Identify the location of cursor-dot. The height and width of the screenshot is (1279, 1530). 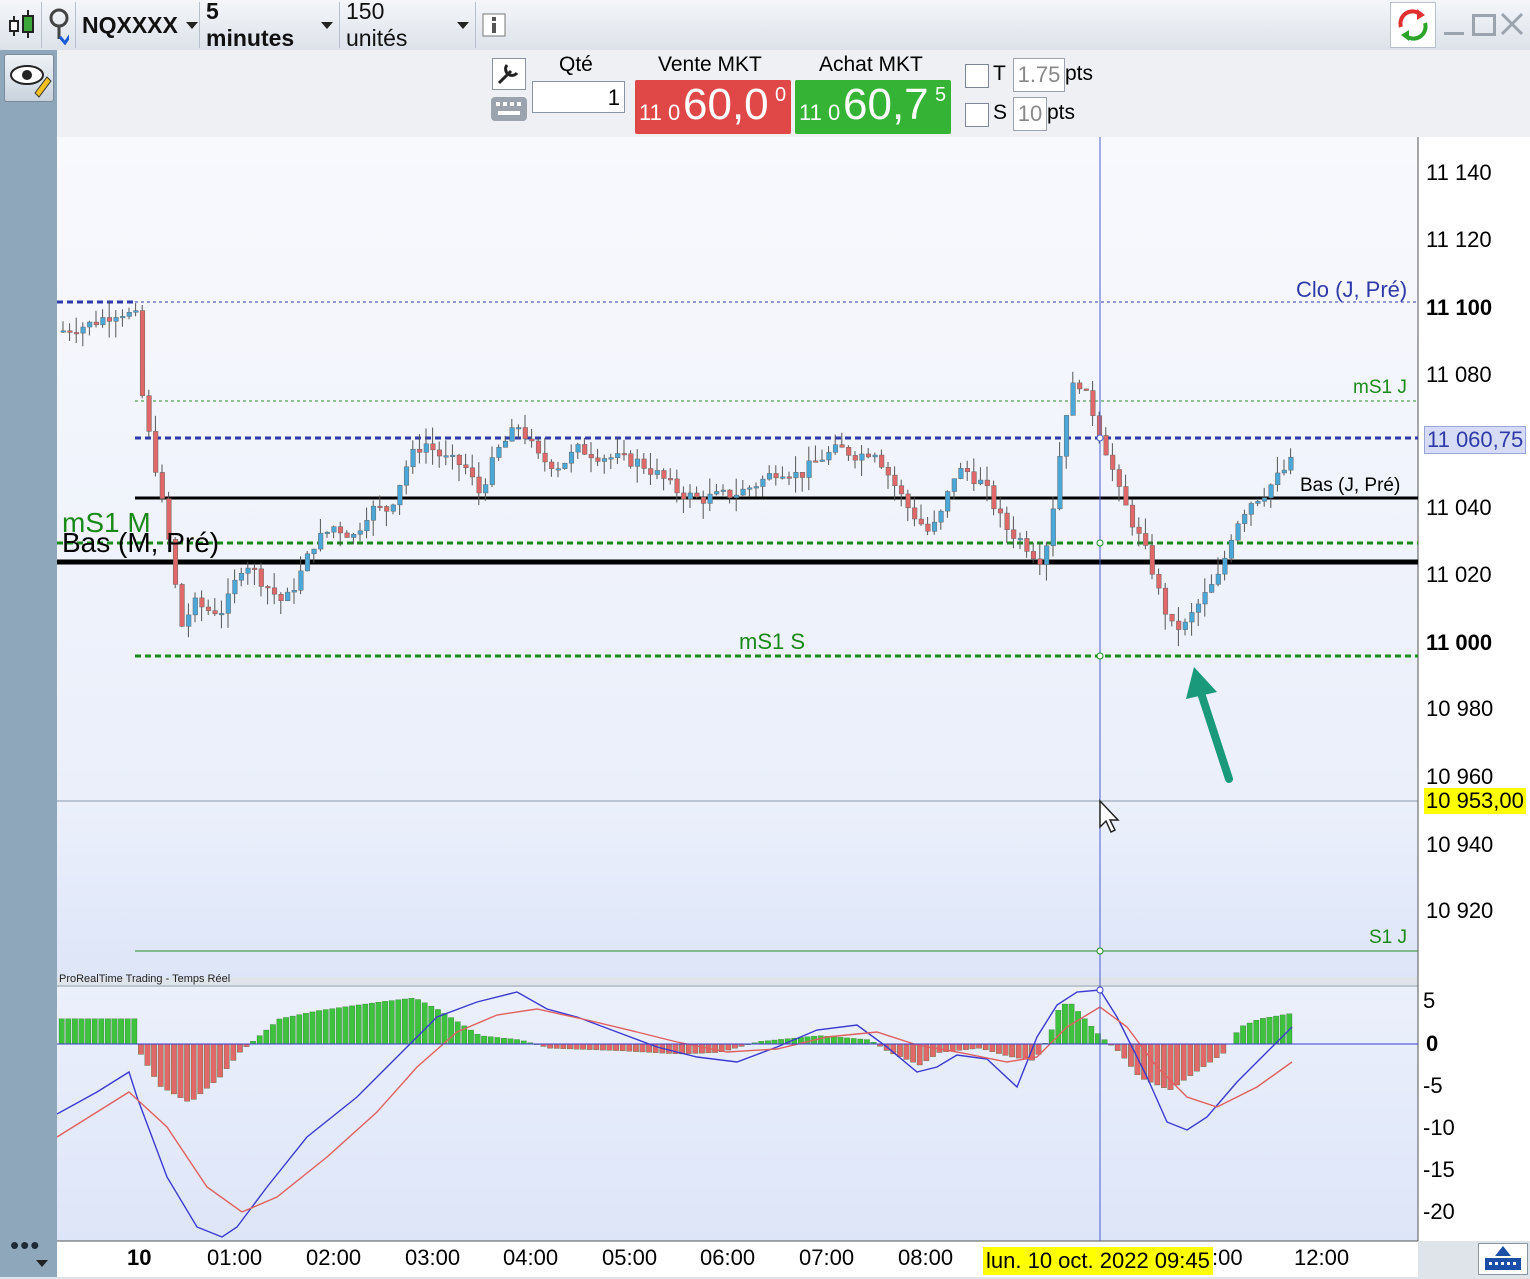
(1100, 656).